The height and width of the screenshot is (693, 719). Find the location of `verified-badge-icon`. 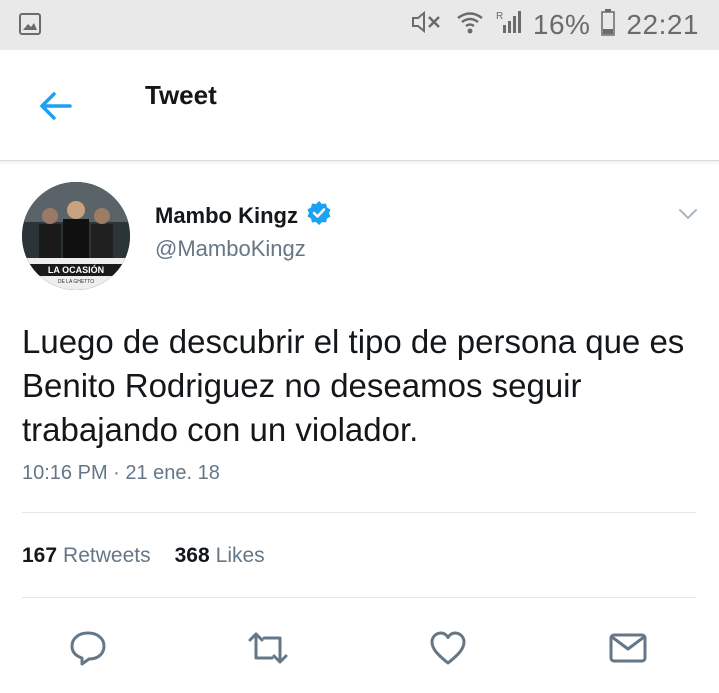

verified-badge-icon is located at coordinates (319, 215).